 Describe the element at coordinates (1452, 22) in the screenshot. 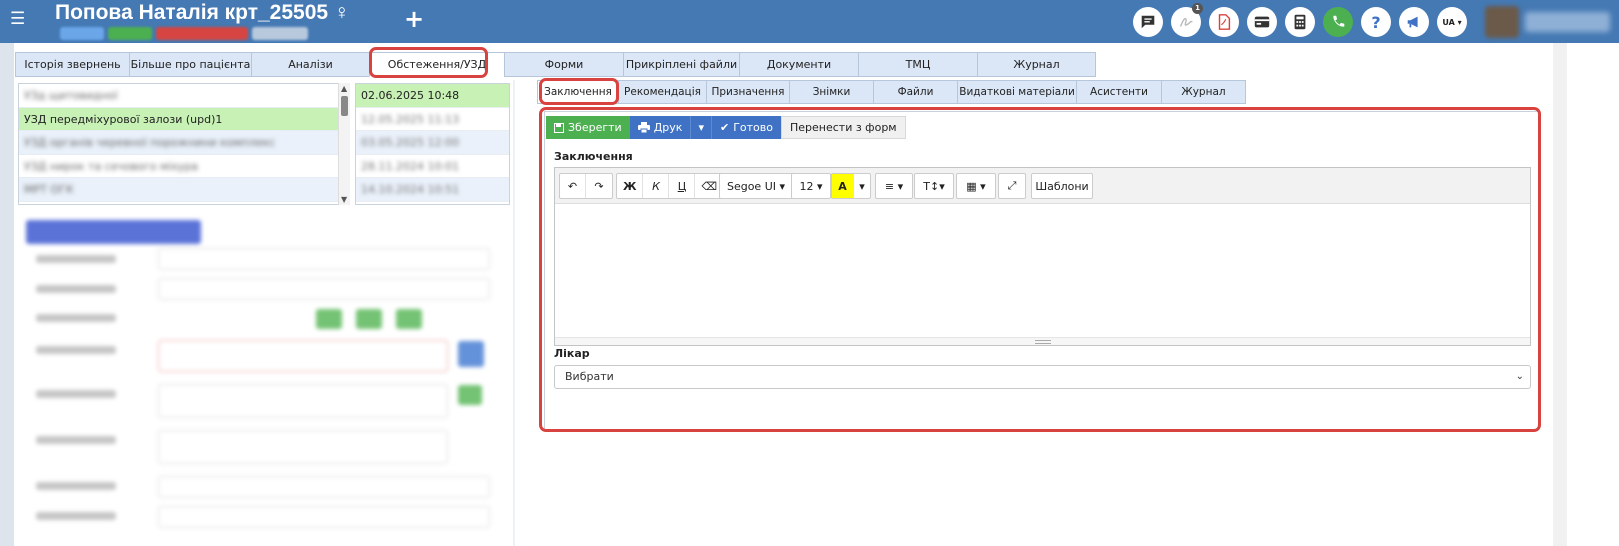

I see `language-selector: UA ▾` at that location.